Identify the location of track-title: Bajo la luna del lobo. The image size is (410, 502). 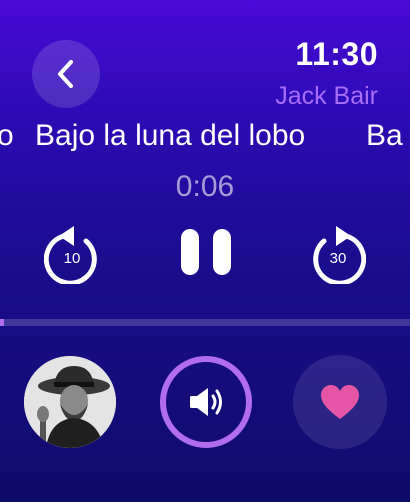
(170, 135).